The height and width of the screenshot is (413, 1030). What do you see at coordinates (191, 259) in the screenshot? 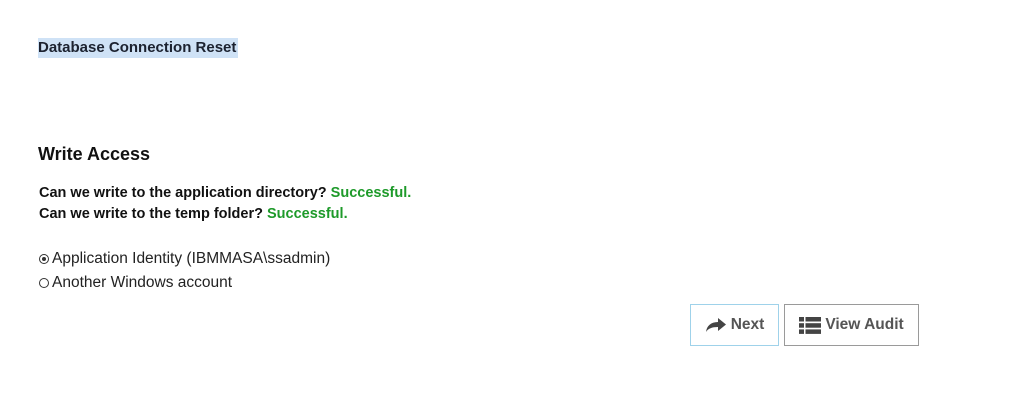
I see `radio-label: Application Identity (IBMMASA\ssadmin)` at bounding box center [191, 259].